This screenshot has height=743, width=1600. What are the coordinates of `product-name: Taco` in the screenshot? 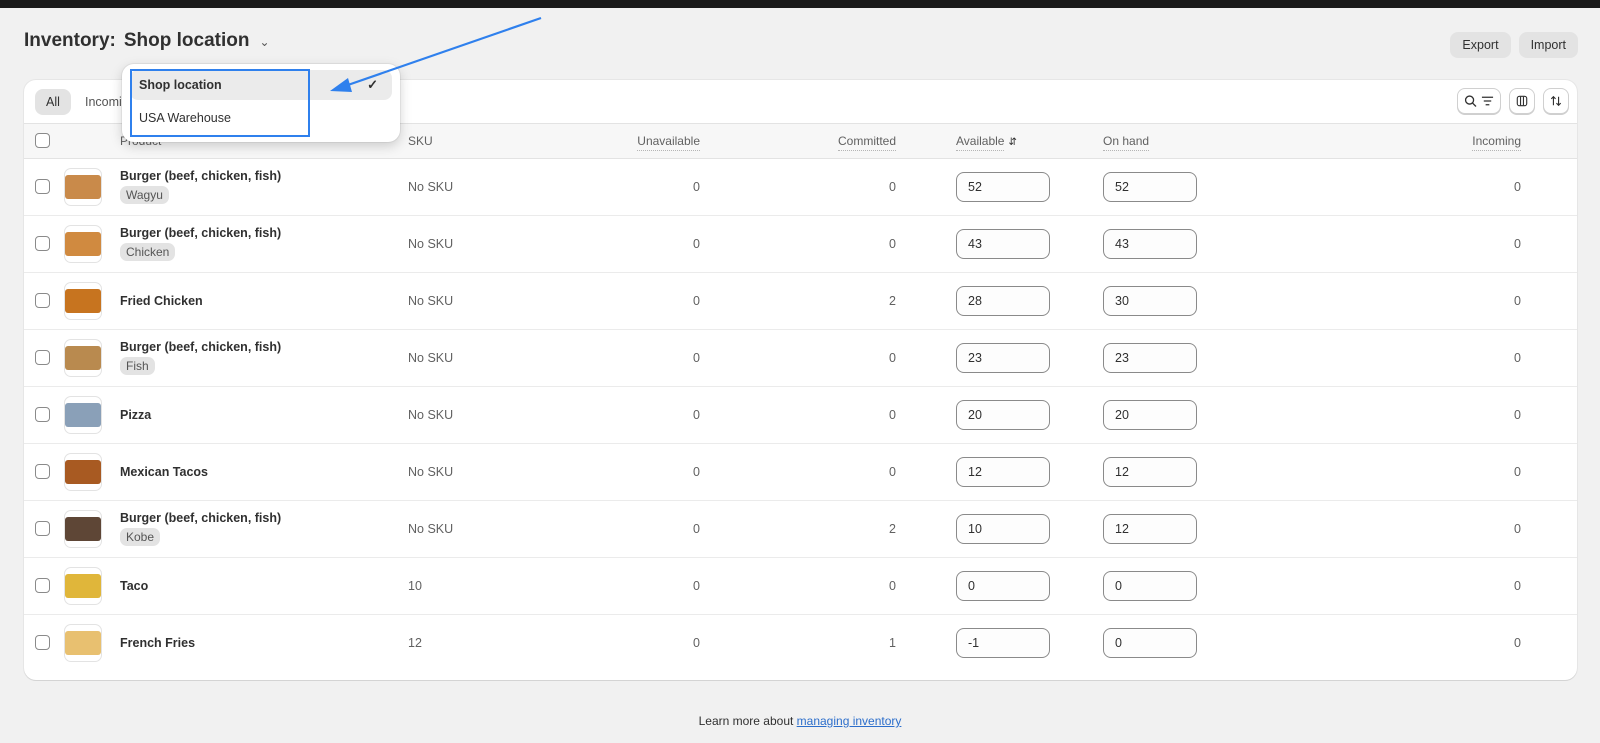 It's located at (264, 586).